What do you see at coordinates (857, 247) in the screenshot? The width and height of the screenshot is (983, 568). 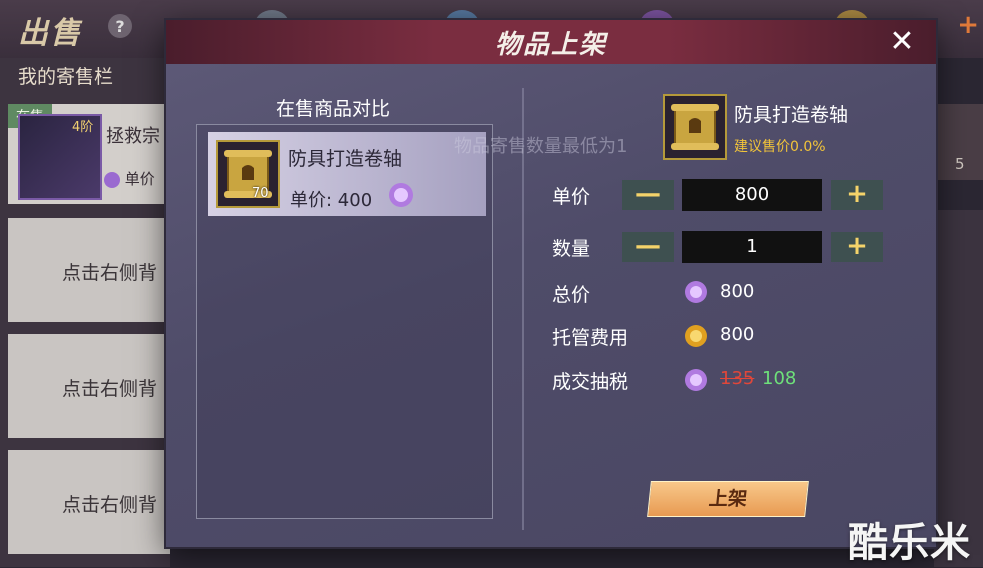 I see `quantity-plus-button: +` at bounding box center [857, 247].